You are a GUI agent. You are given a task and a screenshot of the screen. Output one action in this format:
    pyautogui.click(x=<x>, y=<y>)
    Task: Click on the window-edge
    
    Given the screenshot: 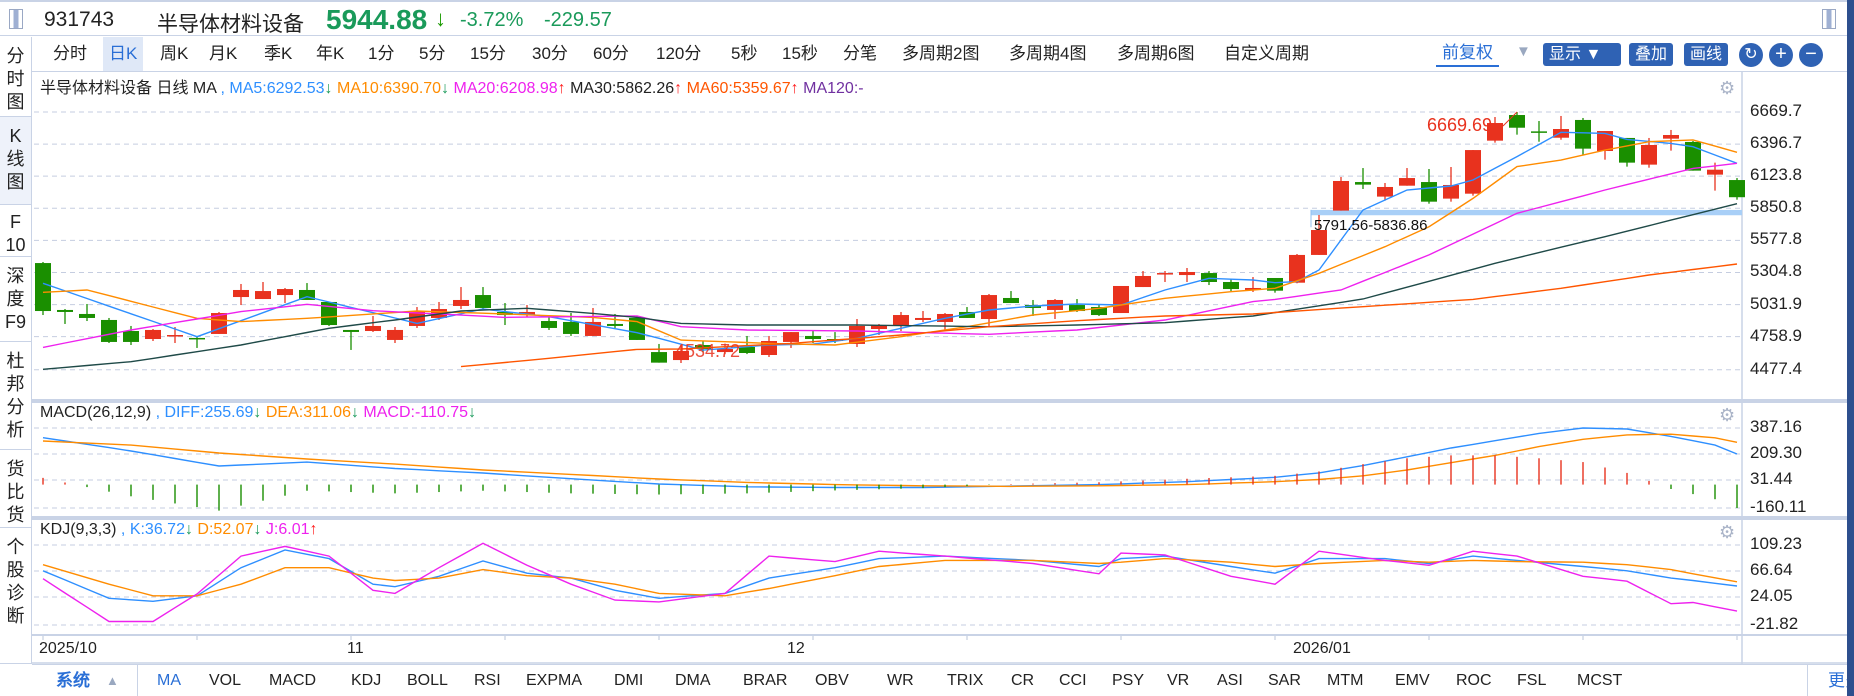 What is the action you would take?
    pyautogui.click(x=1850, y=348)
    